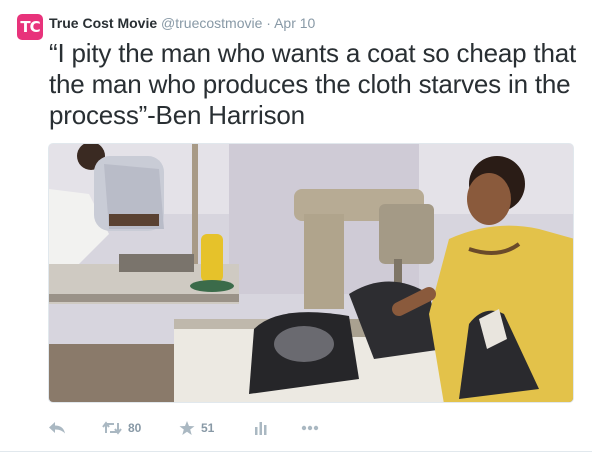 The width and height of the screenshot is (592, 452). I want to click on retweet-count: 80, so click(134, 428).